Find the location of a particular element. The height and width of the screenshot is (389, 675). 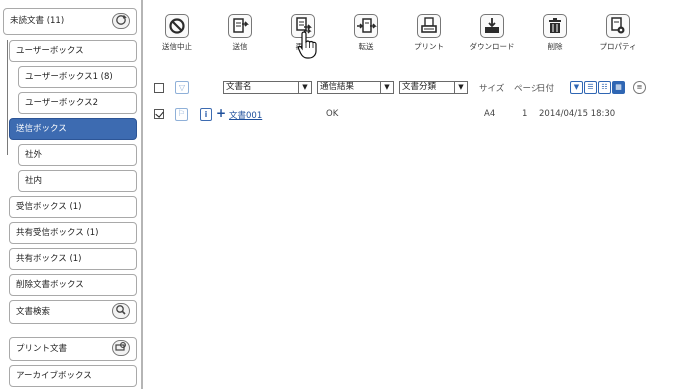

sidebar-item-label: 社外 is located at coordinates (34, 155).